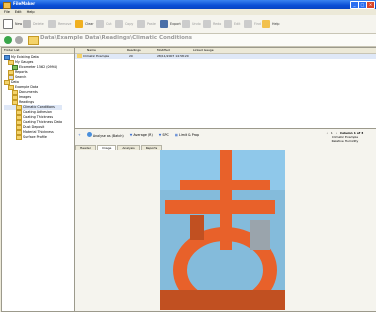  I want to click on edit-button: Edit, so click(232, 24).